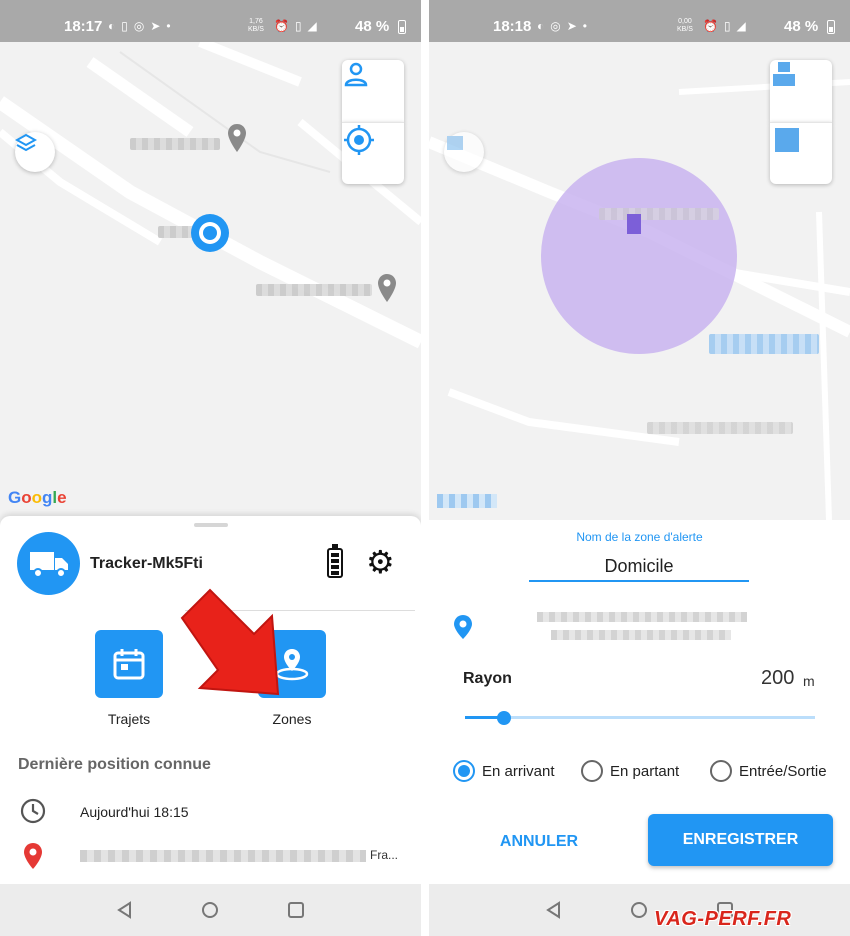 The image size is (850, 936). Describe the element at coordinates (639, 569) in the screenshot. I see `zone-name-input: Domicile` at that location.